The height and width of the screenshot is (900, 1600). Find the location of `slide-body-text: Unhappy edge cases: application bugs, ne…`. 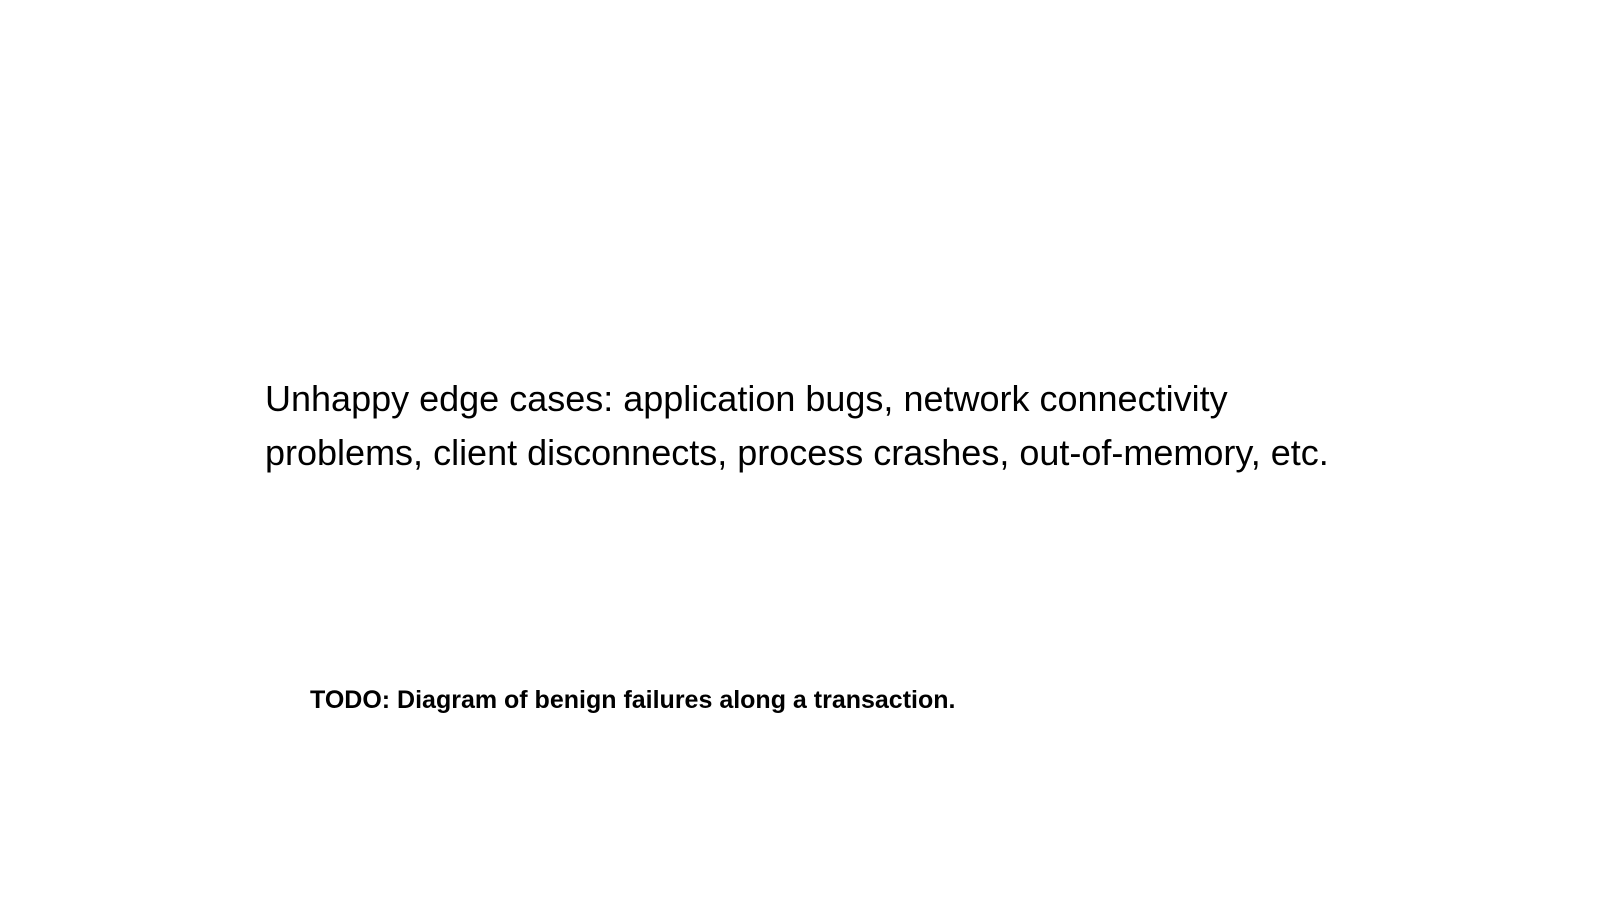

slide-body-text: Unhappy edge cases: application bugs, ne… is located at coordinates (797, 425).